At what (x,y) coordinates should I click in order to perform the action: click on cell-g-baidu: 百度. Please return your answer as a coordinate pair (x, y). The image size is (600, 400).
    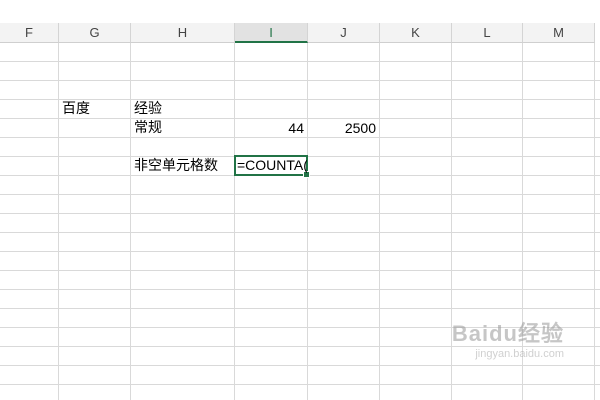
    Looking at the image, I should click on (76, 109).